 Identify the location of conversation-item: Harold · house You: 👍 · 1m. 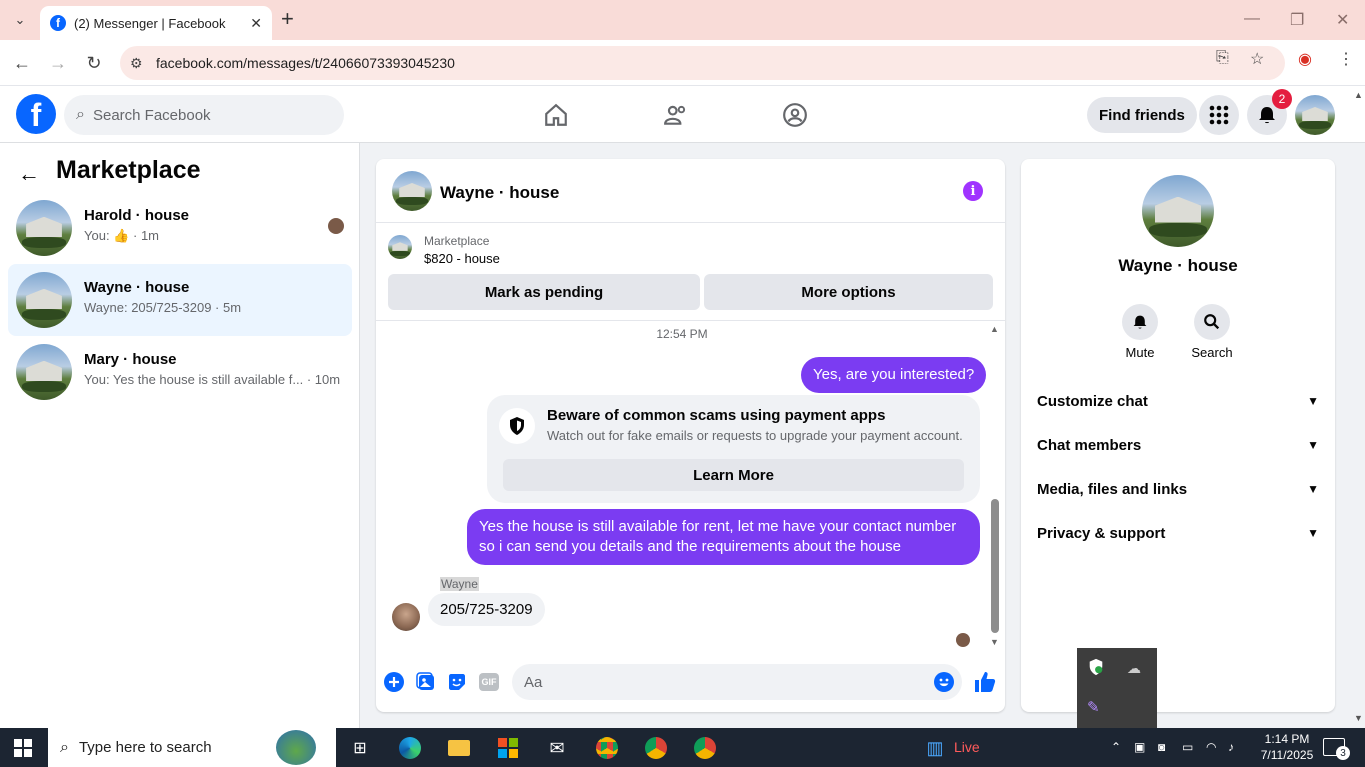
(180, 228).